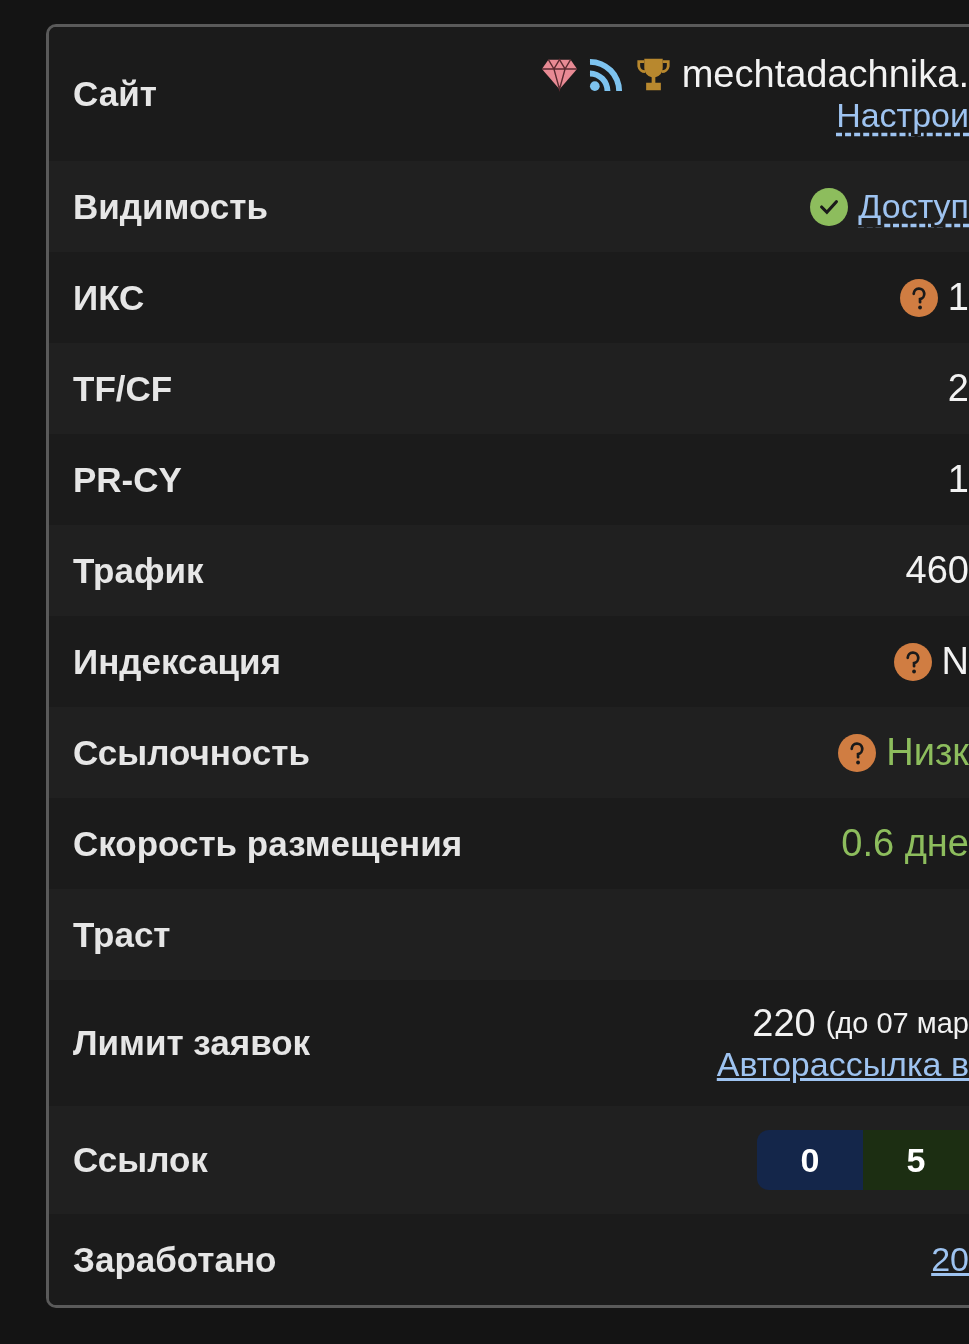  What do you see at coordinates (902, 115) in the screenshot?
I see `settings-link: Настрои` at bounding box center [902, 115].